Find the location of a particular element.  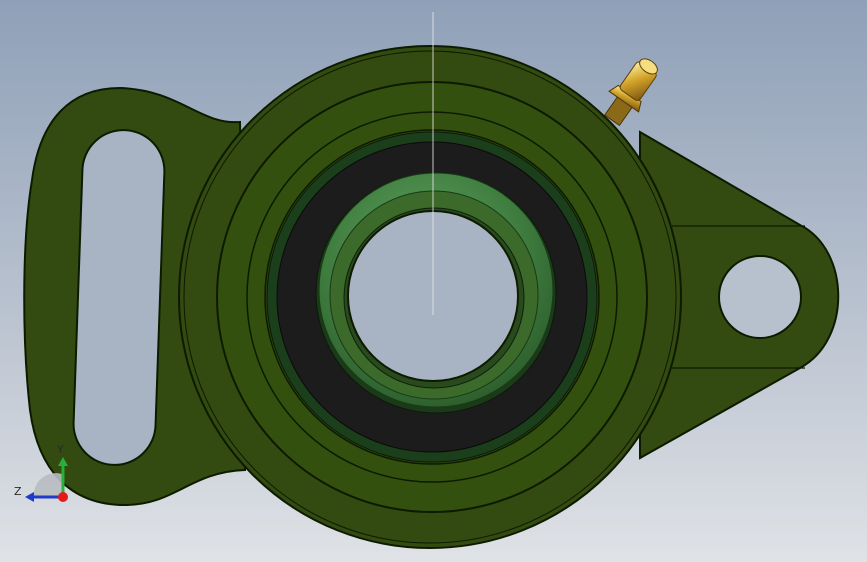

triad-y-label: Y is located at coordinates (60, 449).